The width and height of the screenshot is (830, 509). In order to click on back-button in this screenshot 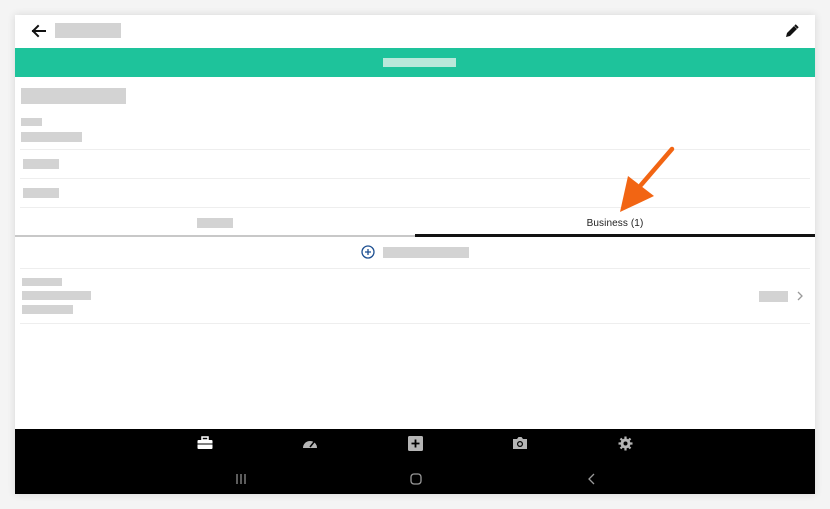, I will do `click(38, 31)`.